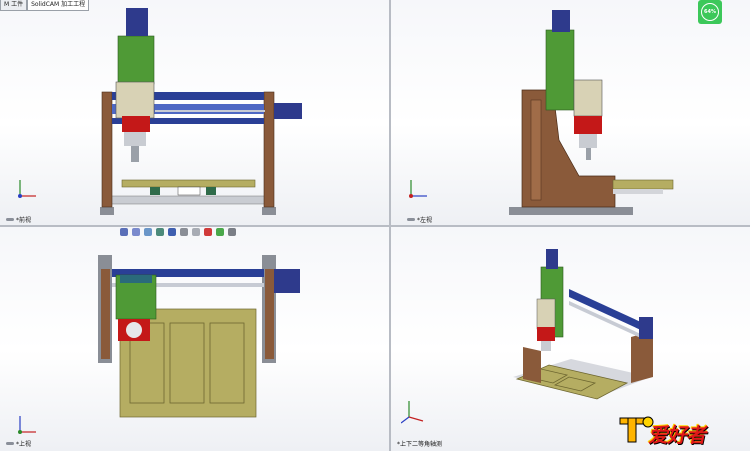 This screenshot has width=750, height=451. What do you see at coordinates (124, 232) in the screenshot?
I see `zoom-fit-icon` at bounding box center [124, 232].